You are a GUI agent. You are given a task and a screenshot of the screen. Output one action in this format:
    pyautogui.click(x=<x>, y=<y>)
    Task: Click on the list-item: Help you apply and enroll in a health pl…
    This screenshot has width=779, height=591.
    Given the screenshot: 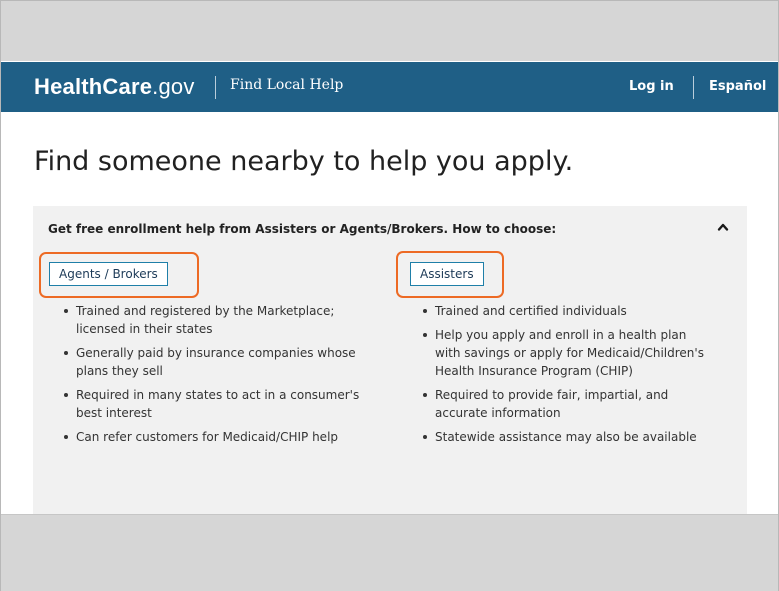 What is the action you would take?
    pyautogui.click(x=567, y=353)
    